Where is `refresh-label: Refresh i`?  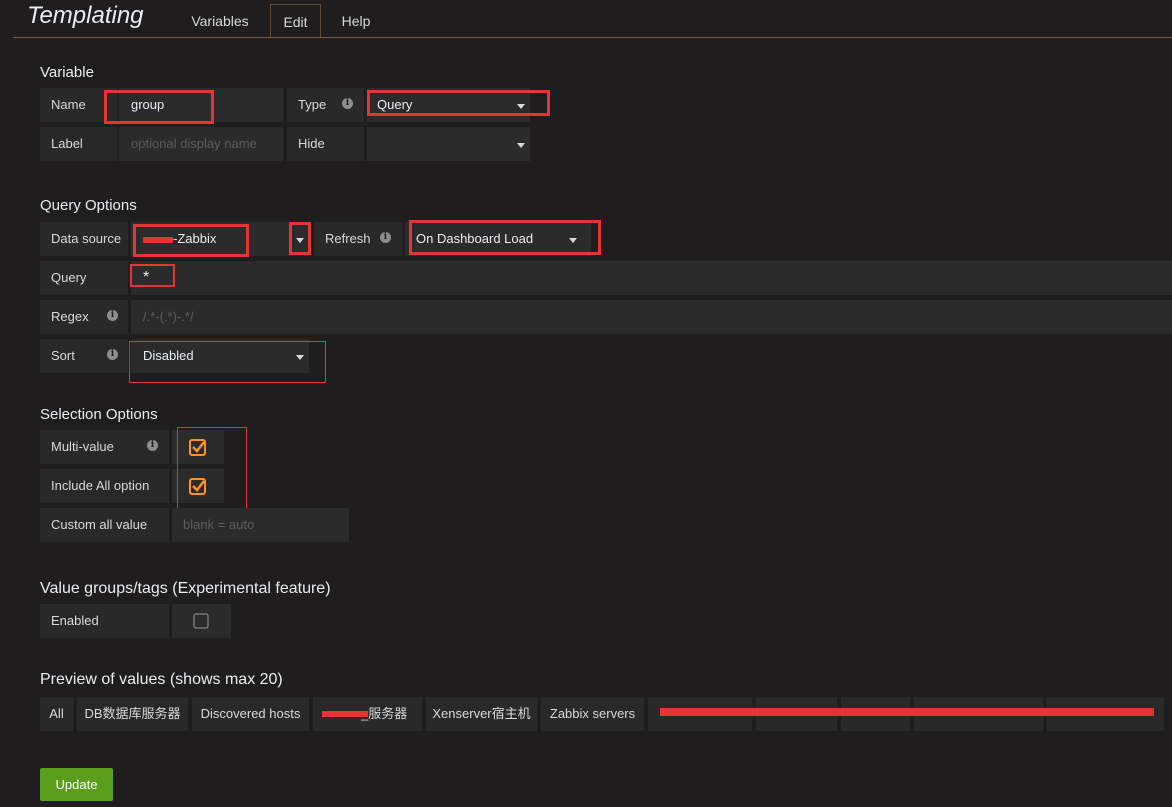
refresh-label: Refresh i is located at coordinates (358, 239).